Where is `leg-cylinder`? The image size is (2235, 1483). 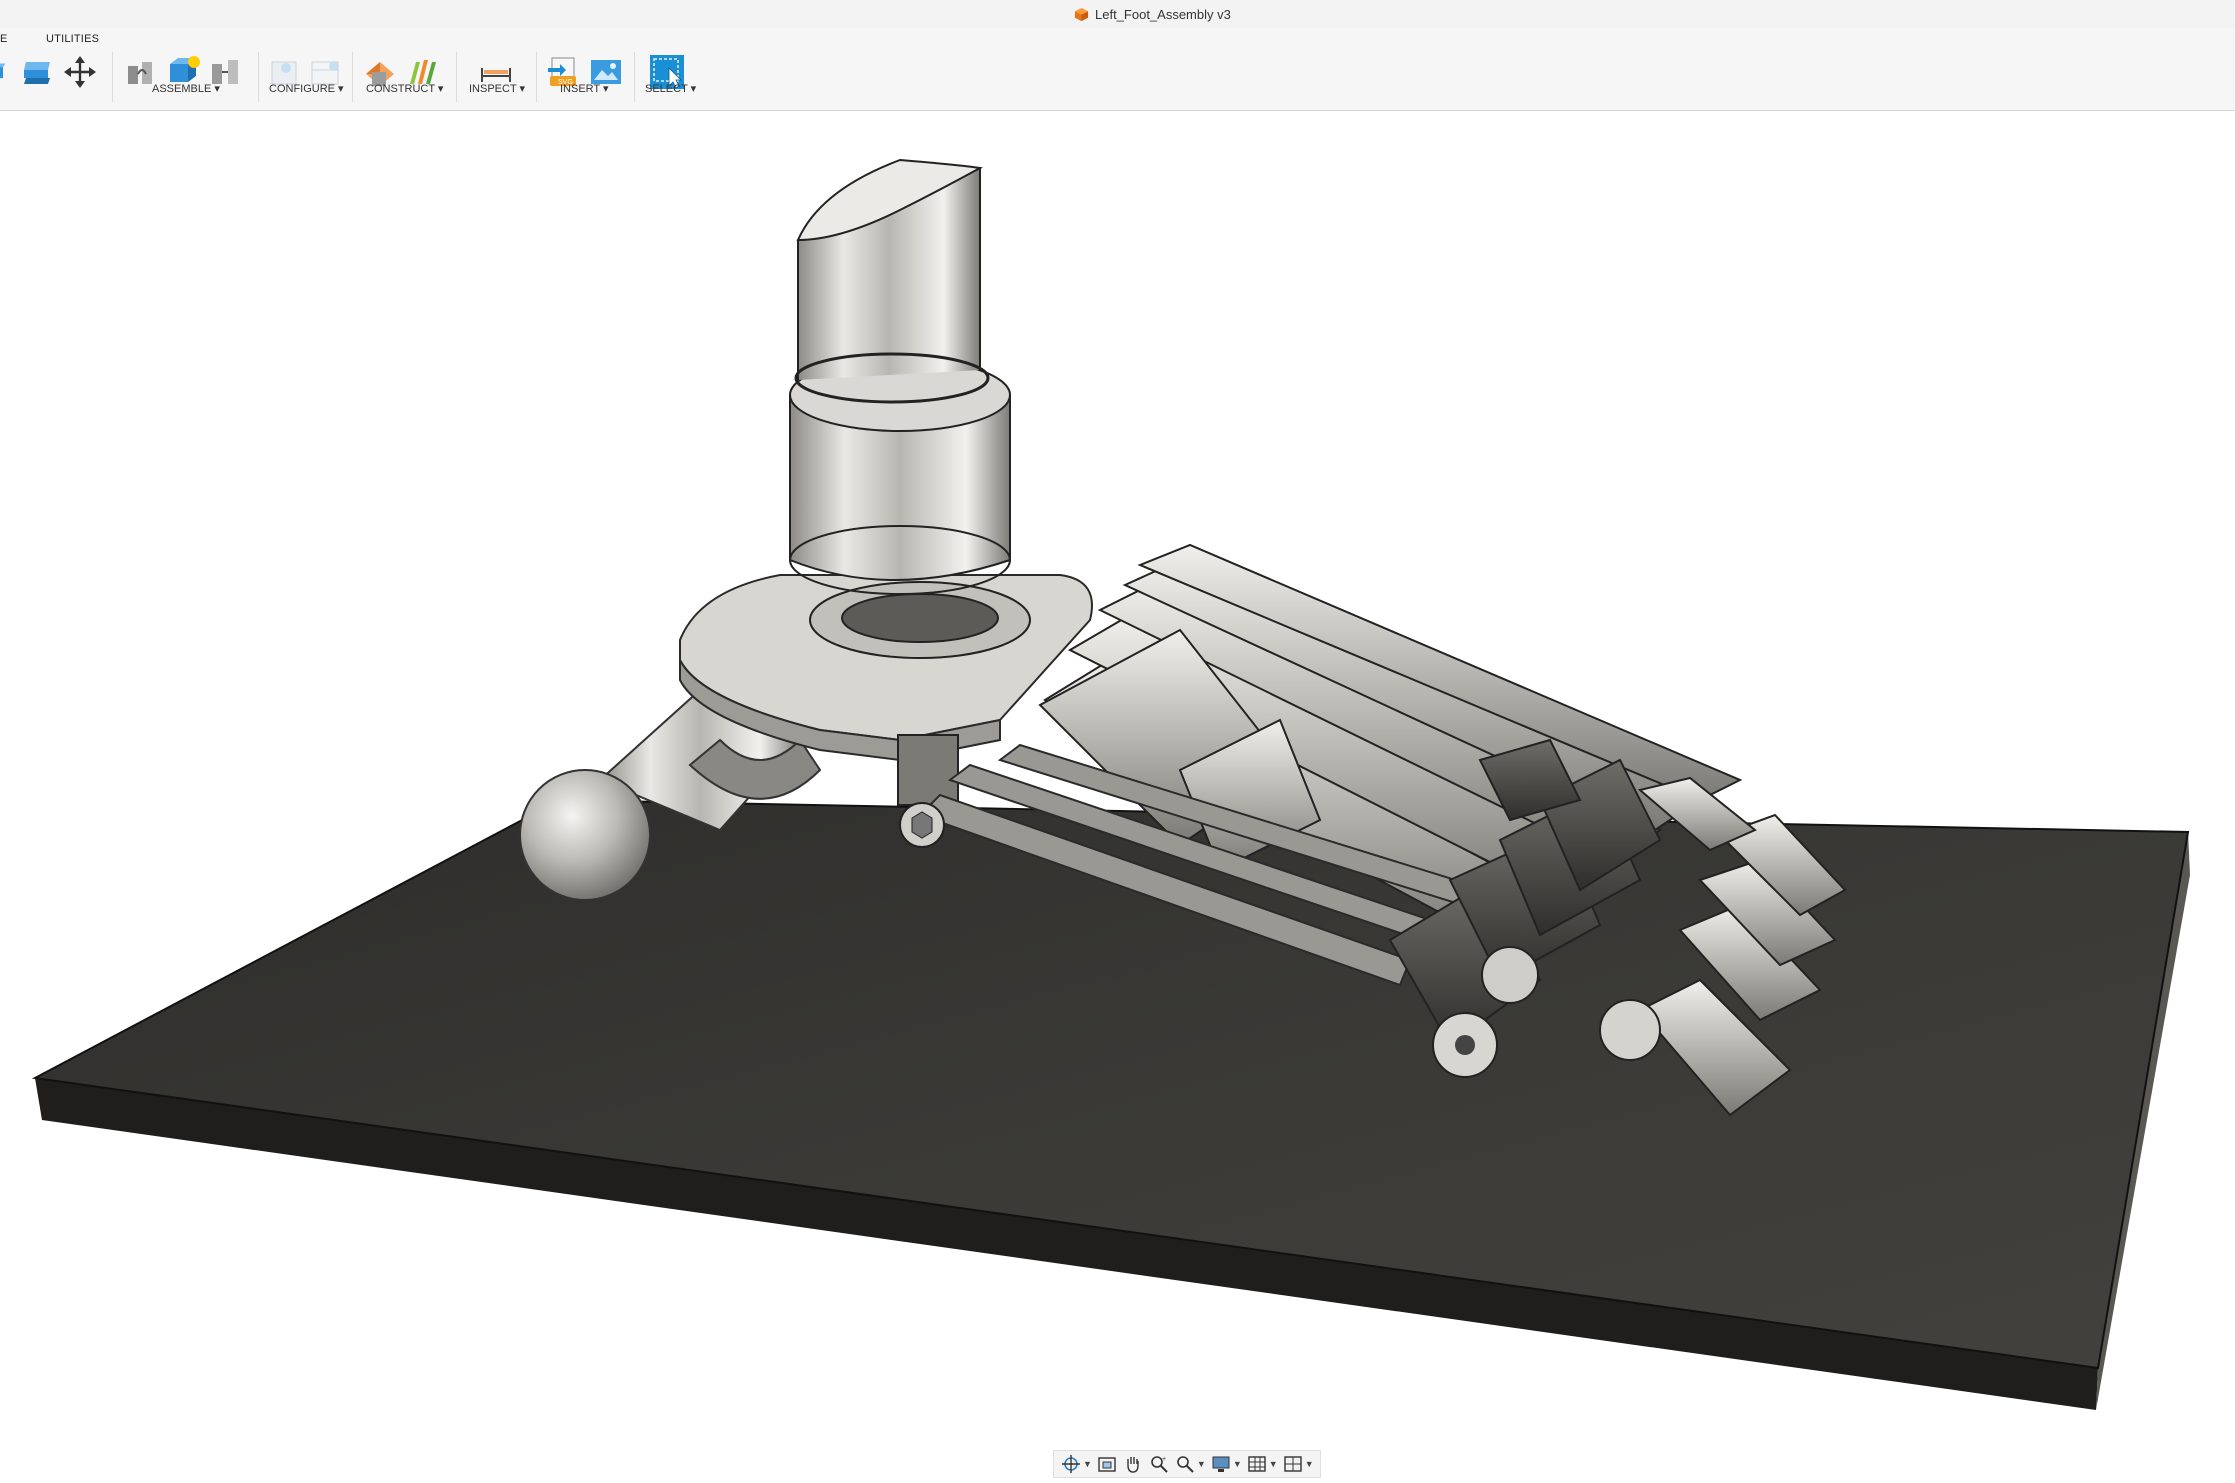 leg-cylinder is located at coordinates (900, 376).